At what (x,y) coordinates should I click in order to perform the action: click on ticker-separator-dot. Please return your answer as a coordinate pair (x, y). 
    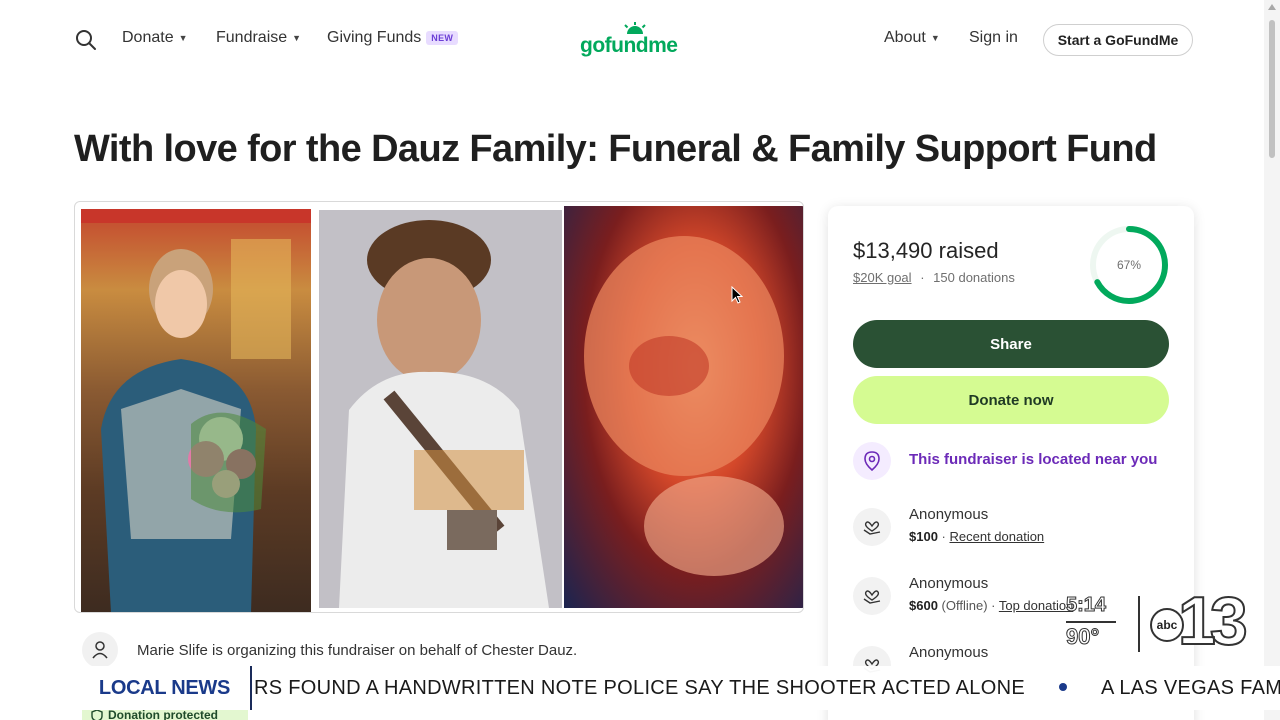
    Looking at the image, I should click on (1062, 687).